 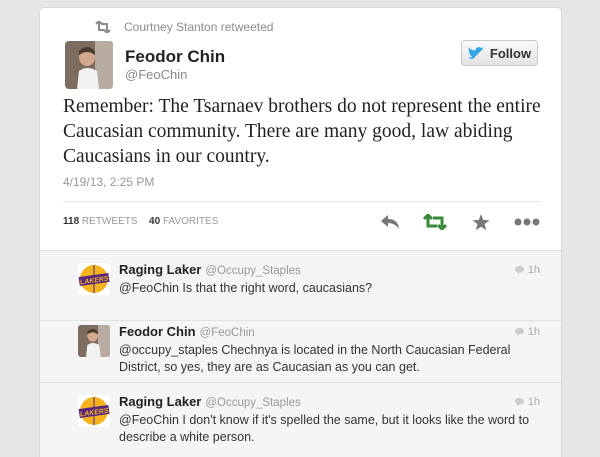 I want to click on retweet-button, so click(x=435, y=222).